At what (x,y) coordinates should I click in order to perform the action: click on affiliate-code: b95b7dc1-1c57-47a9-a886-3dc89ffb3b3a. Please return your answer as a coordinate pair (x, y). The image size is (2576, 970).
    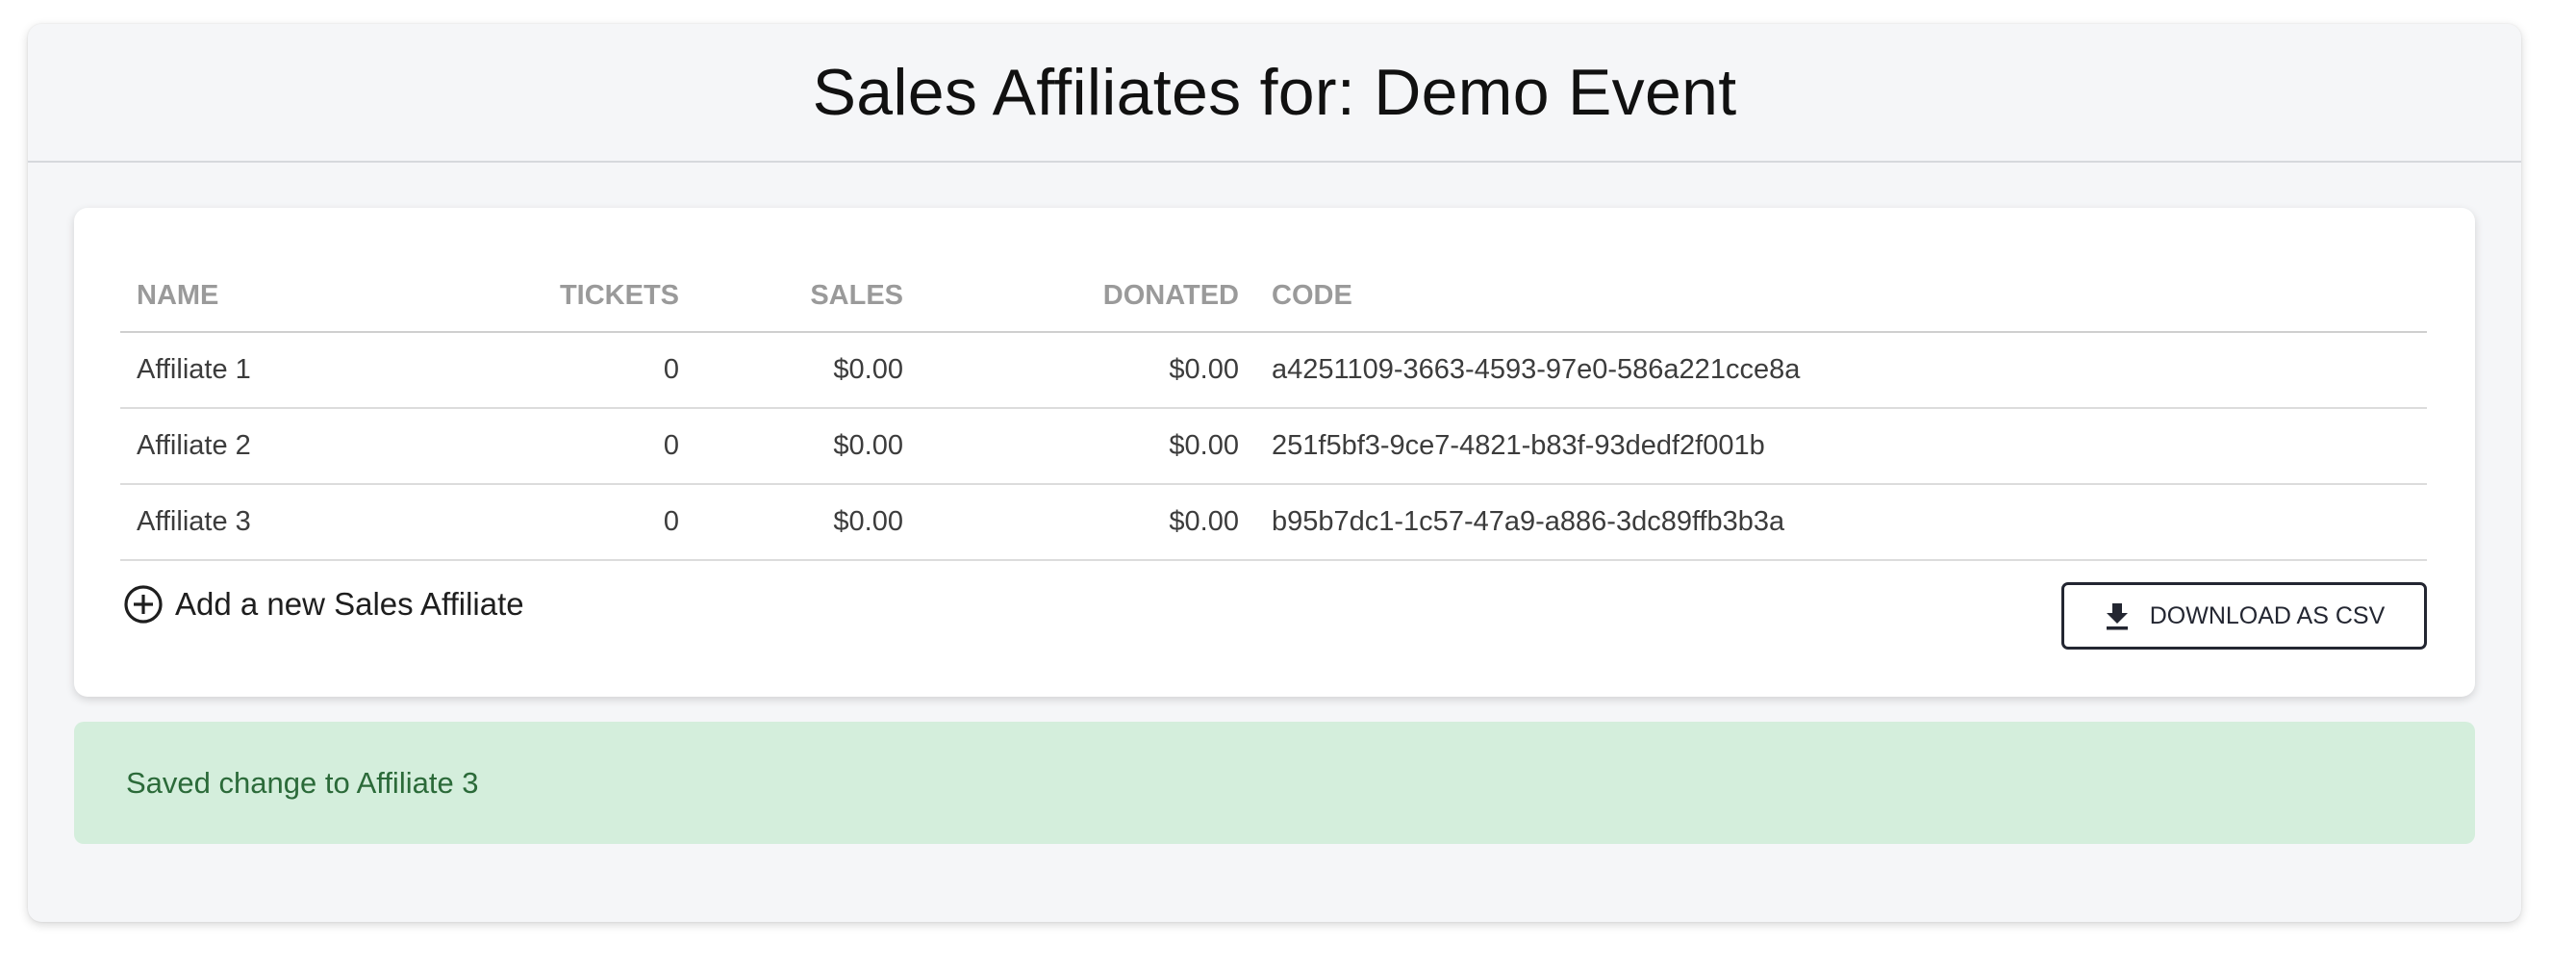
    Looking at the image, I should click on (1841, 522).